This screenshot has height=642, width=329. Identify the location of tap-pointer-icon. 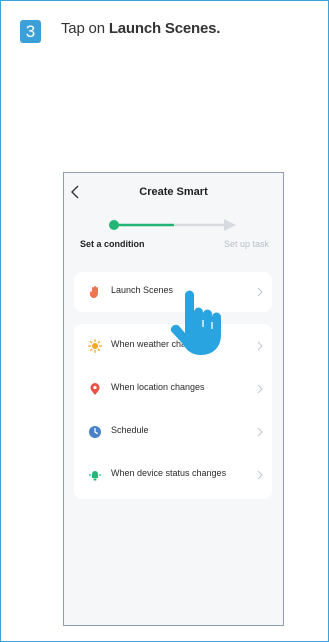
(195, 322).